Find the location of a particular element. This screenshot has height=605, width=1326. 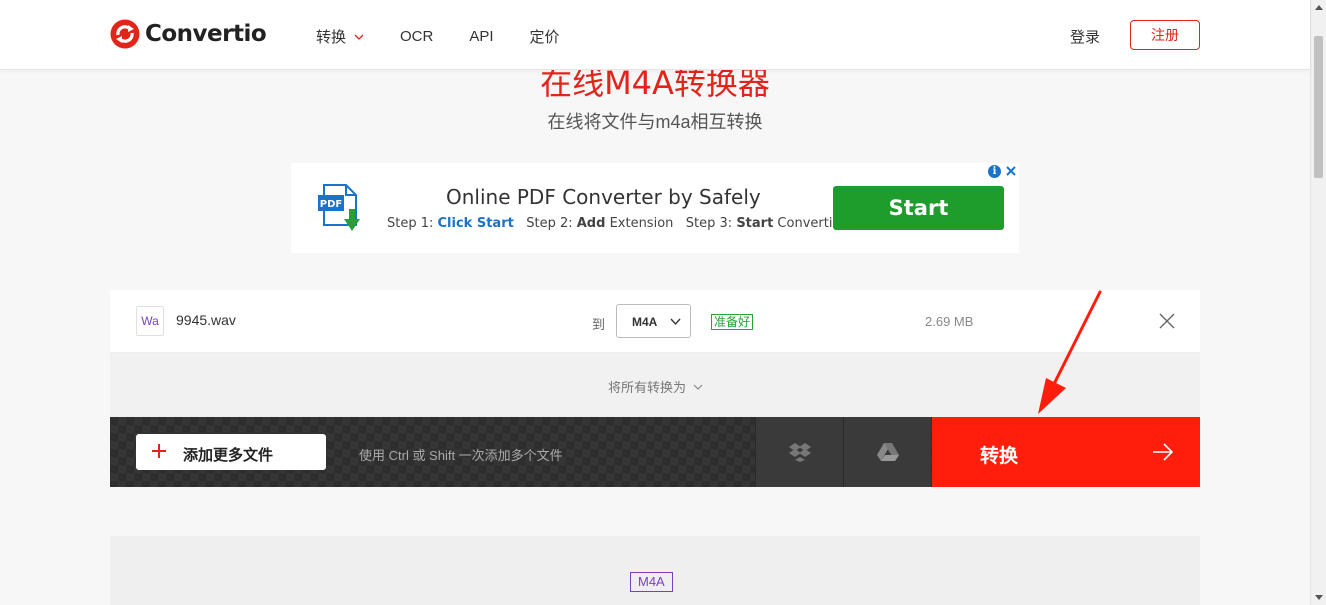

target-format-value: M4A is located at coordinates (645, 322).